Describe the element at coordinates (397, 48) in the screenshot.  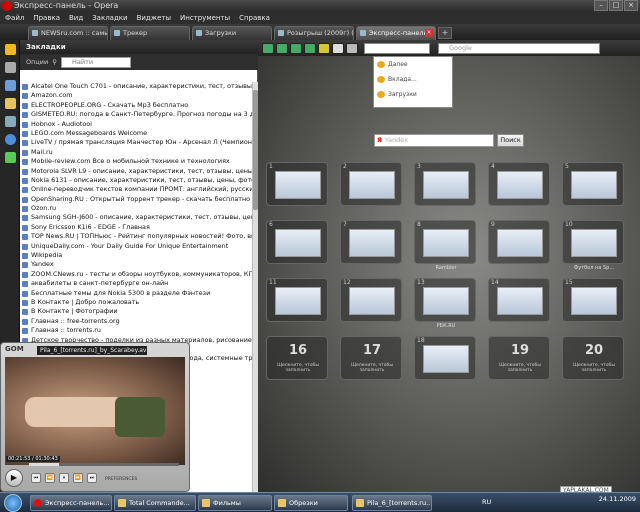
I see `address-field` at that location.